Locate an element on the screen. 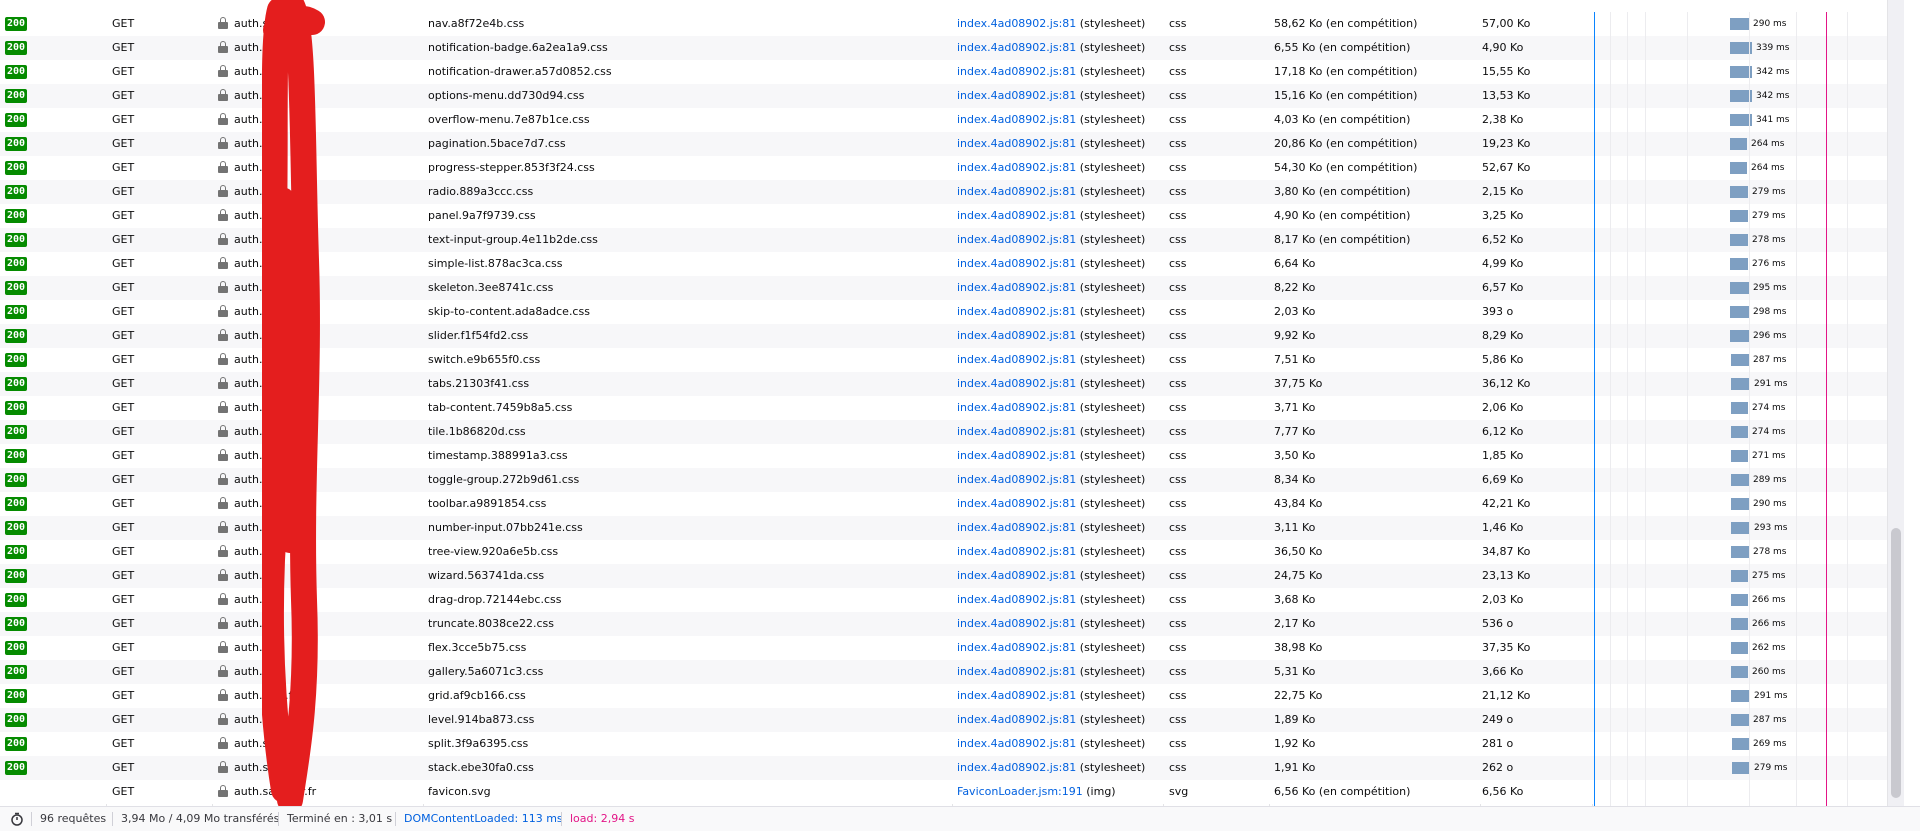 The height and width of the screenshot is (831, 1920). file-cell: slider.f1f54fd2.css is located at coordinates (478, 335).